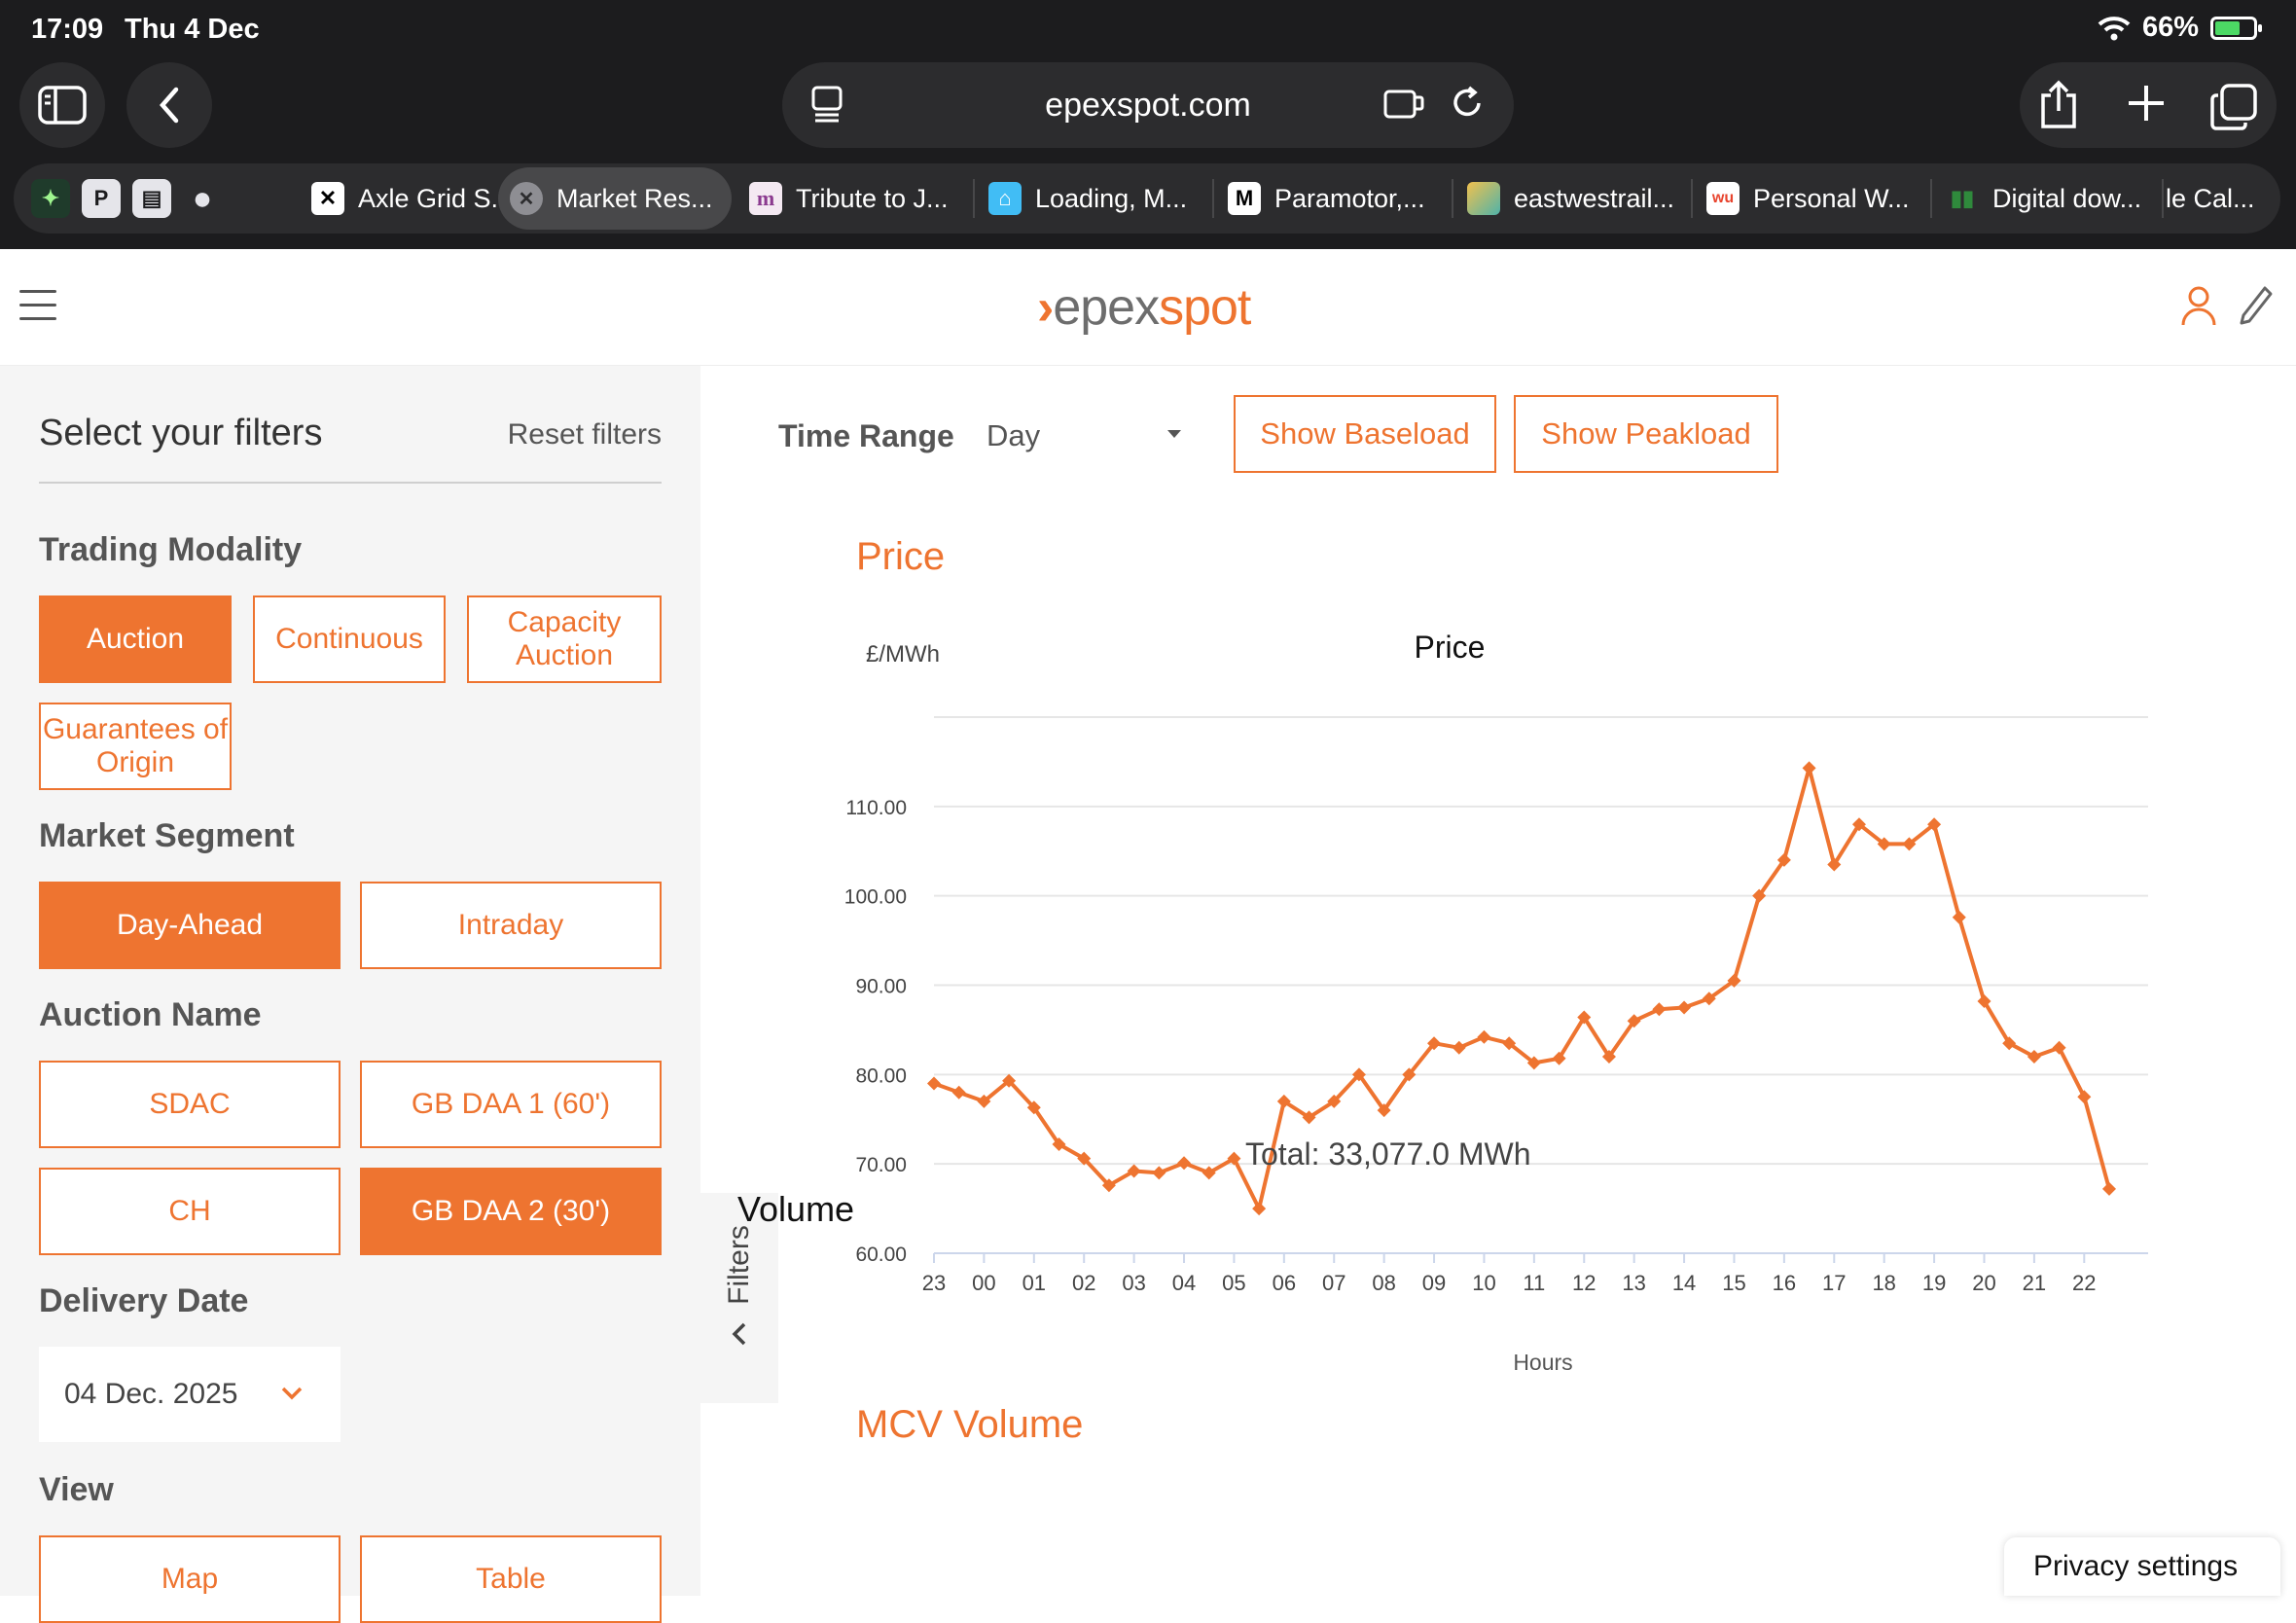 The width and height of the screenshot is (2296, 1623). I want to click on new-tab-icon, so click(2146, 105).